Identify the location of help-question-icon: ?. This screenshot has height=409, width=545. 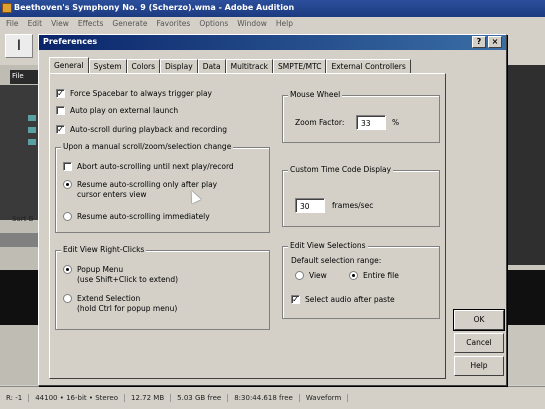
(479, 42).